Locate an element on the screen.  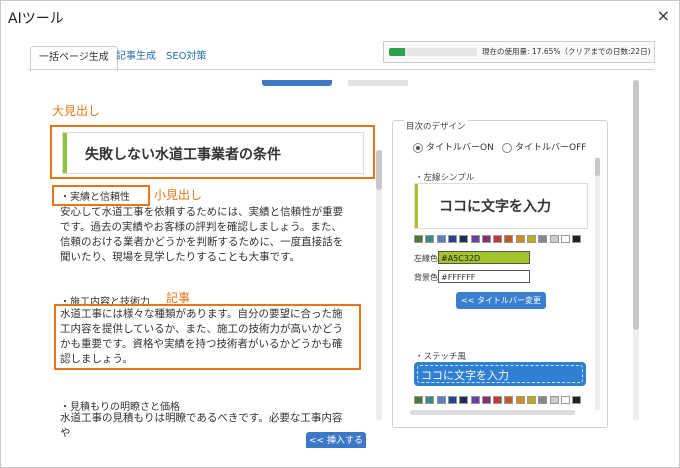
tab-article: 記事生成 is located at coordinates (136, 58).